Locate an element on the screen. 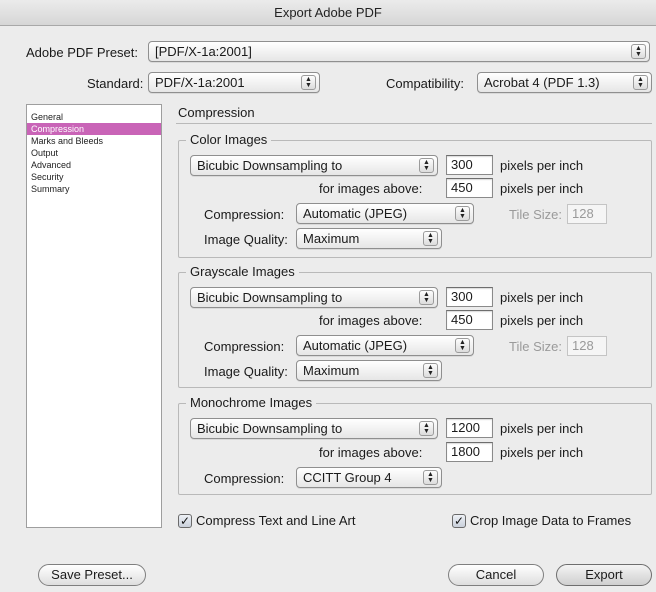  color-tile-label: Tile Size: is located at coordinates (535, 214).